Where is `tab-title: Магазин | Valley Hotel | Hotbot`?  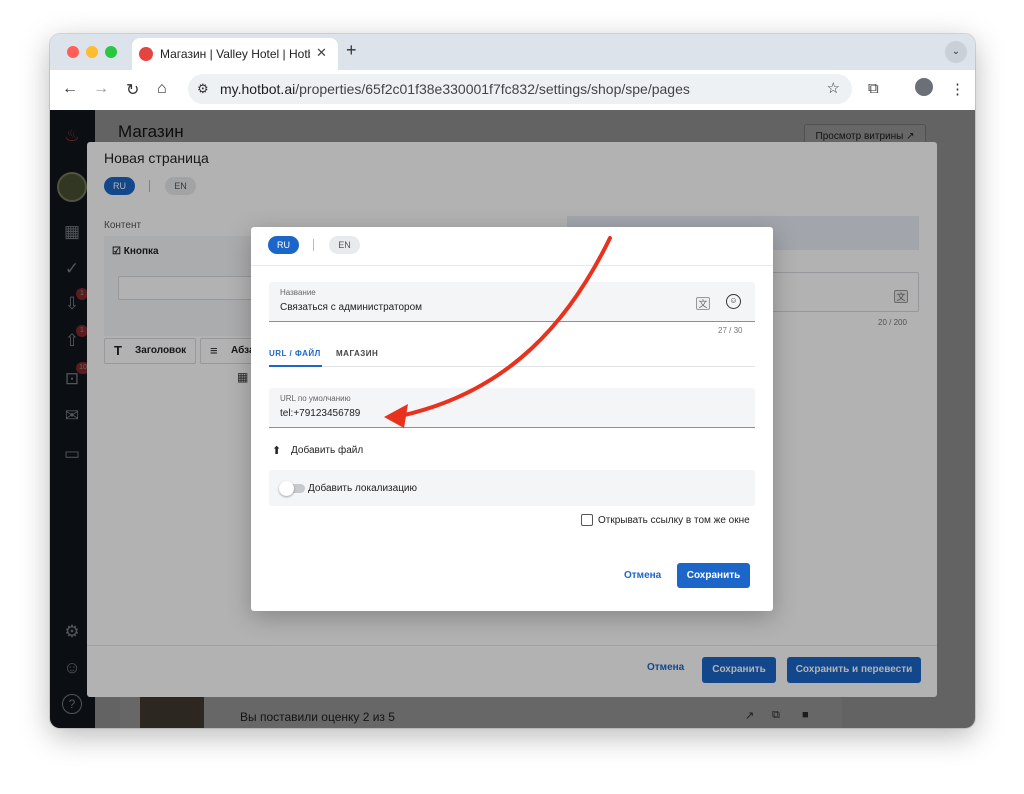 tab-title: Магазин | Valley Hotel | Hotbot is located at coordinates (235, 54).